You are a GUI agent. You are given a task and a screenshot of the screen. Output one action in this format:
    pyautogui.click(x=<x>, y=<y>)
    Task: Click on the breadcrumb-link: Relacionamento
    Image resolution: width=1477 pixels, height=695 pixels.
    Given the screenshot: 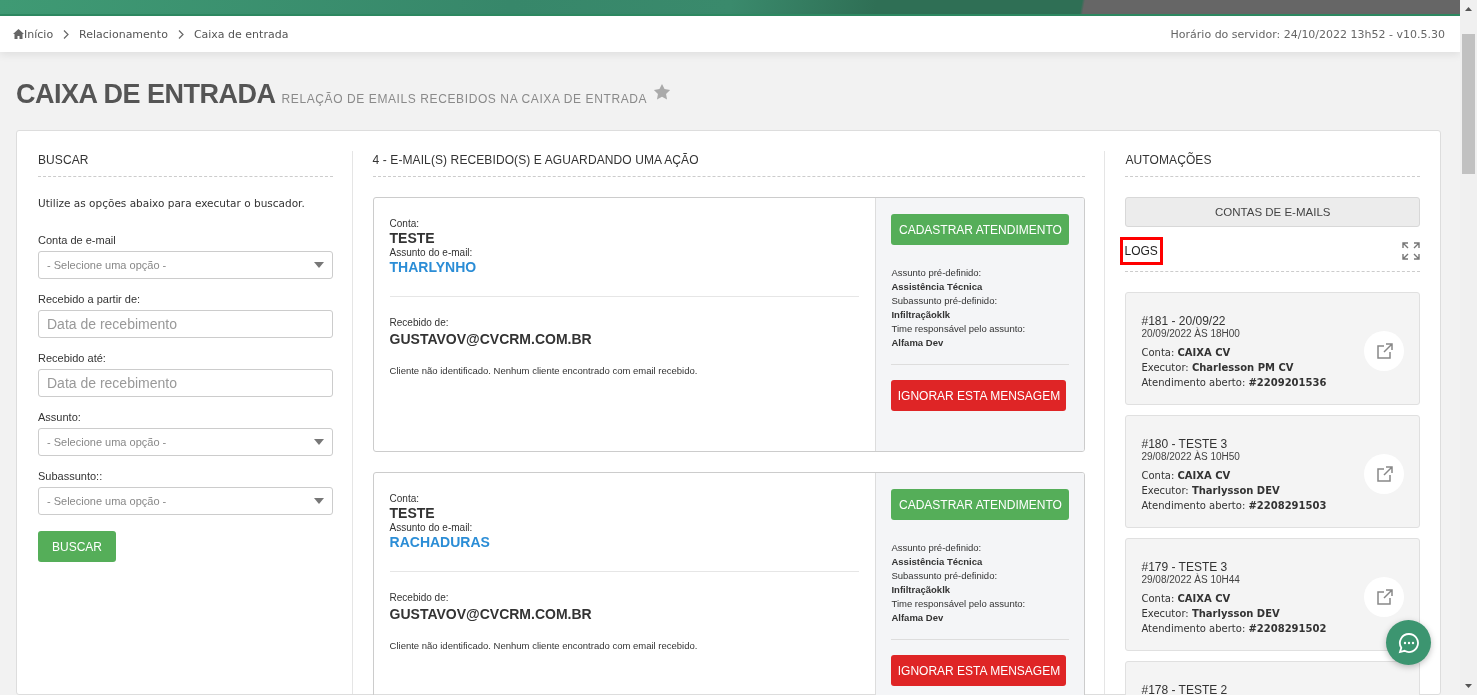 What is the action you would take?
    pyautogui.click(x=123, y=34)
    